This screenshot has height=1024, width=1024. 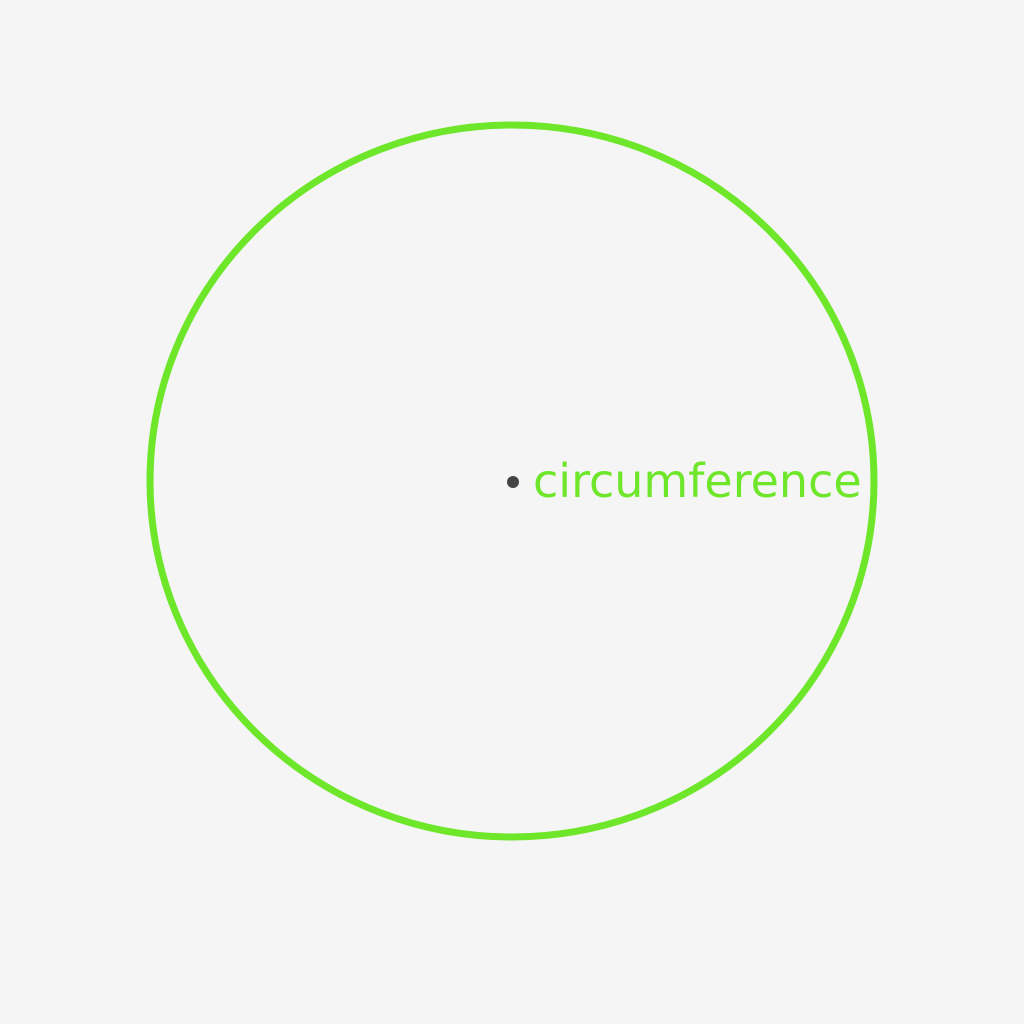 What do you see at coordinates (697, 481) in the screenshot?
I see `circumference-label: circumference` at bounding box center [697, 481].